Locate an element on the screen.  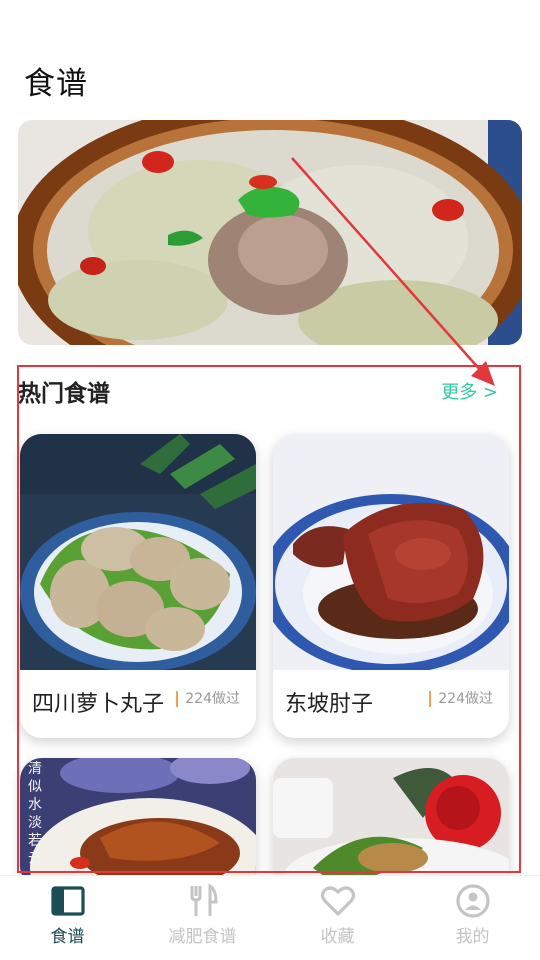
tab-label: 减肥食谱 is located at coordinates (202, 937).